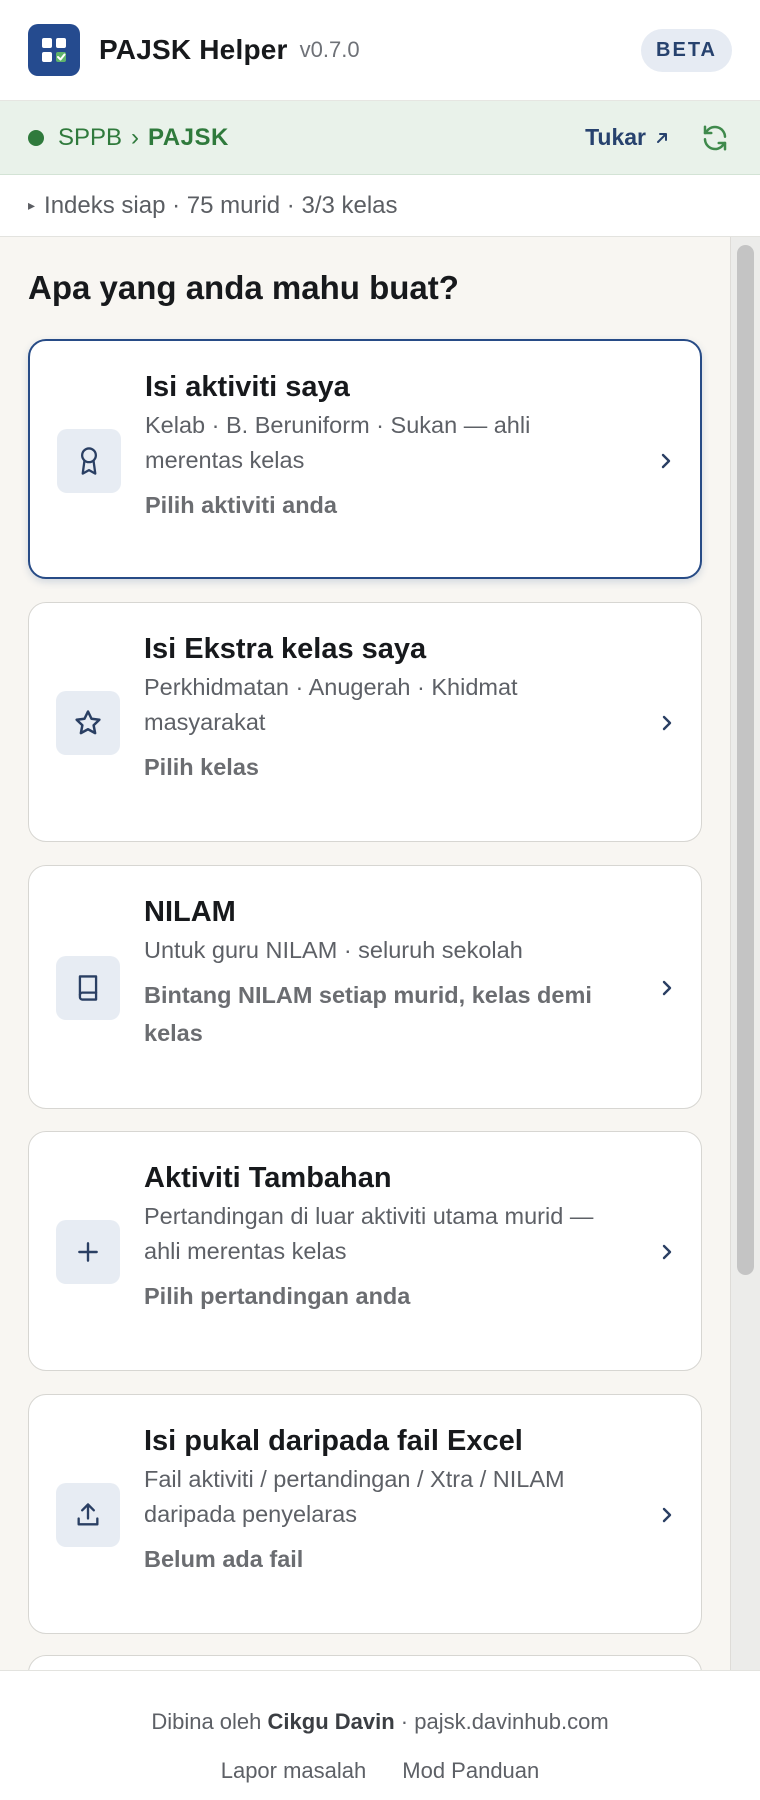 The height and width of the screenshot is (1800, 760). Describe the element at coordinates (201, 767) in the screenshot. I see `card-action: Pilih kelas` at that location.